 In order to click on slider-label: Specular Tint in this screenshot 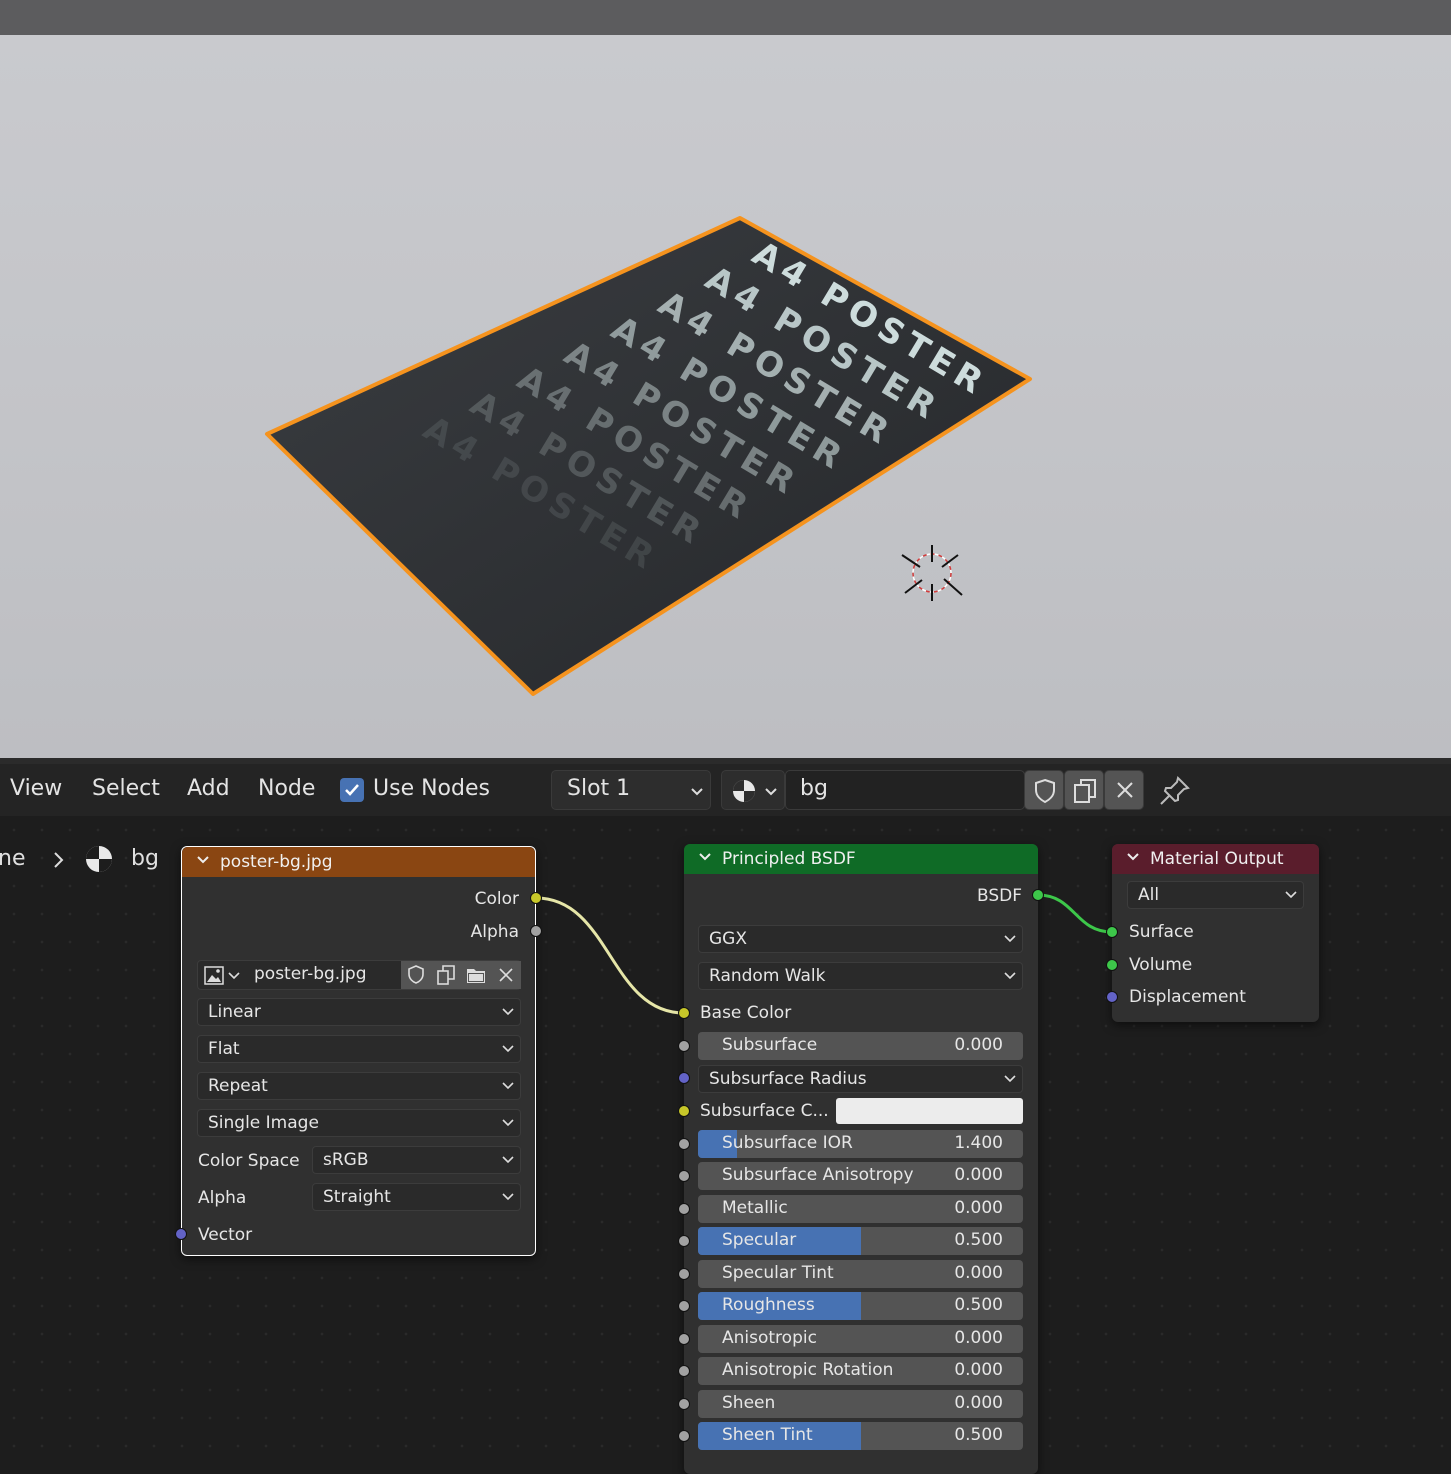, I will do `click(778, 1273)`.